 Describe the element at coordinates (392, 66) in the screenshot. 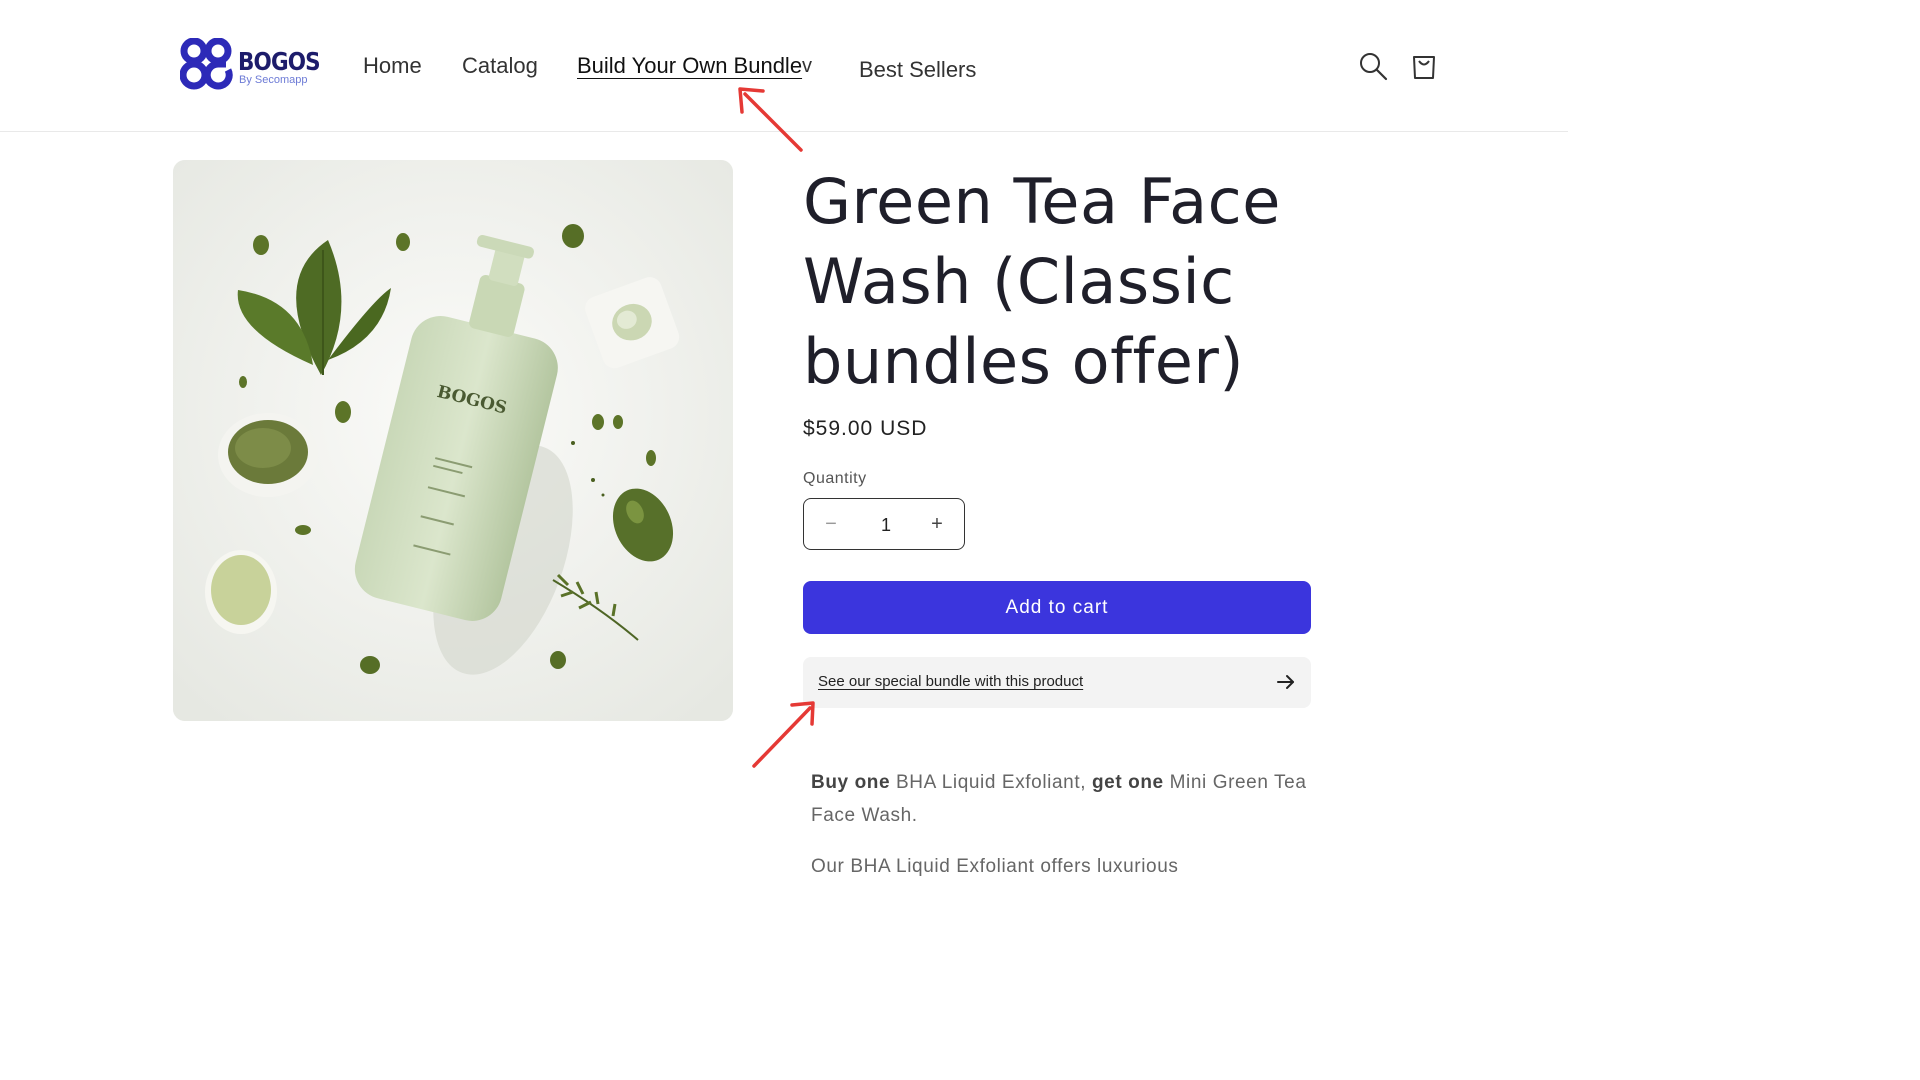

I see `nav-home: Home` at that location.